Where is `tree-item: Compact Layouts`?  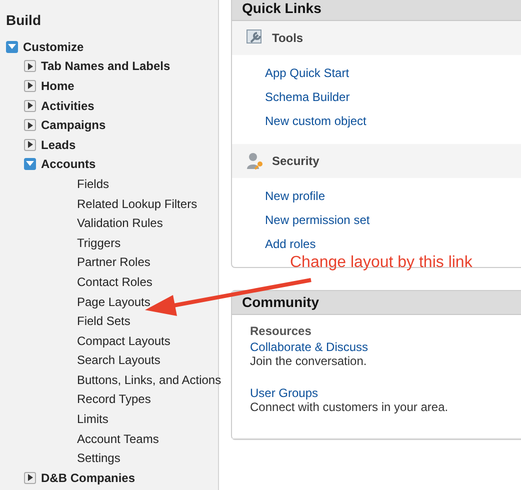 tree-item: Compact Layouts is located at coordinates (106, 341).